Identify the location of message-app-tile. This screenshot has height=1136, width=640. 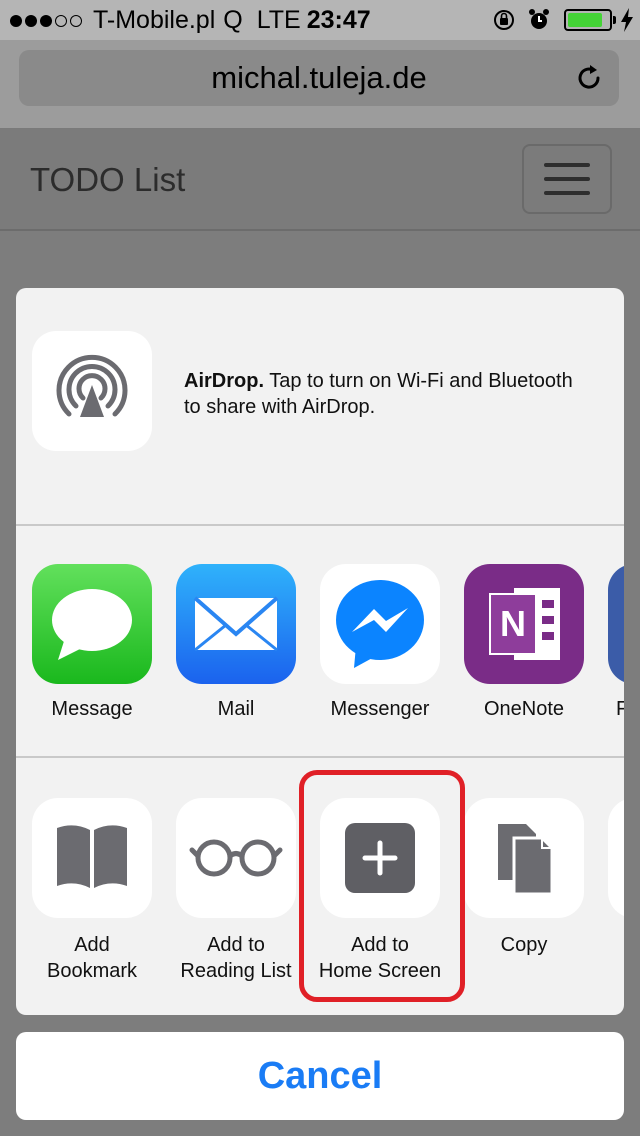
(92, 624).